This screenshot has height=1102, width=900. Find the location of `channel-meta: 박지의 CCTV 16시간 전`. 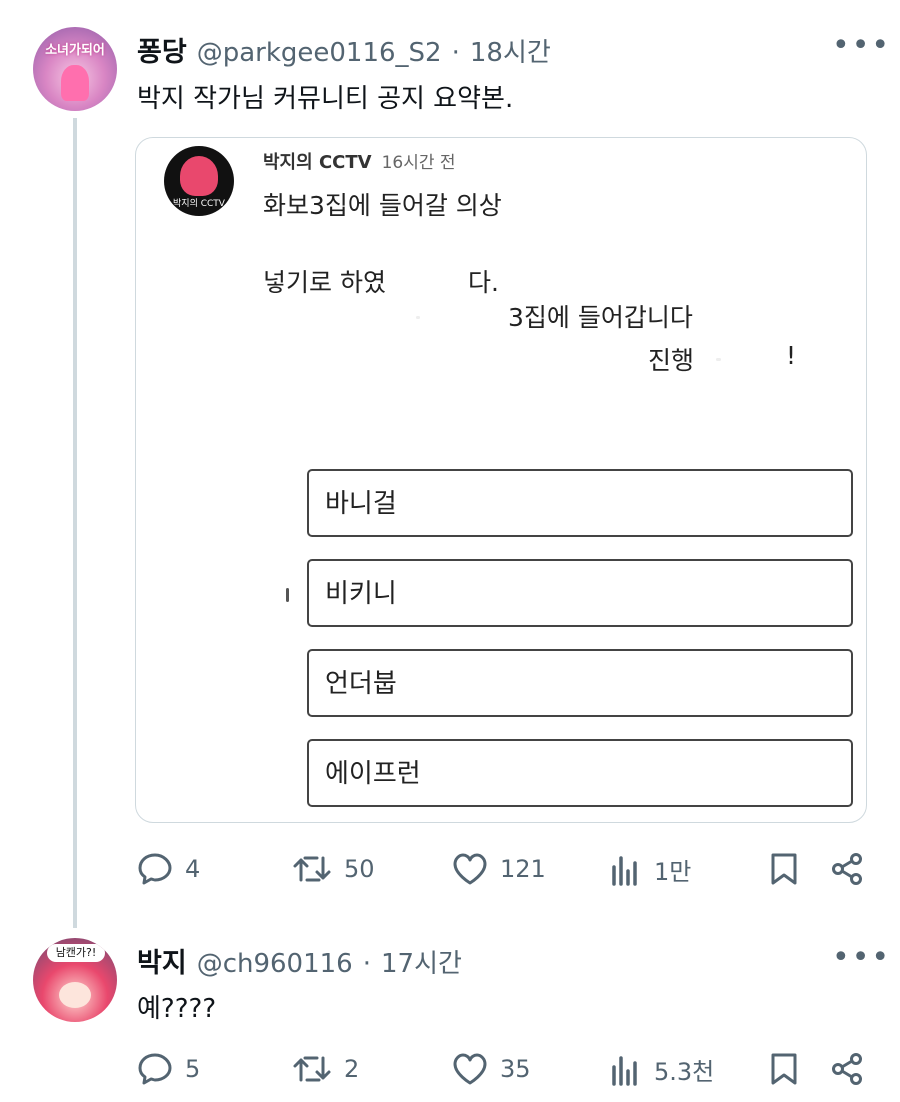

channel-meta: 박지의 CCTV 16시간 전 is located at coordinates (359, 161).